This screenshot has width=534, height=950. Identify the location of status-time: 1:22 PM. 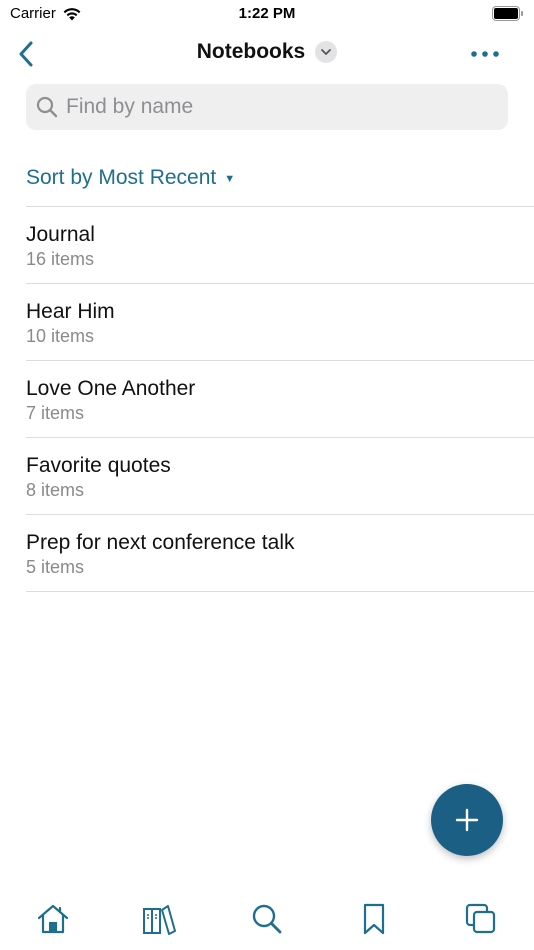
(267, 13).